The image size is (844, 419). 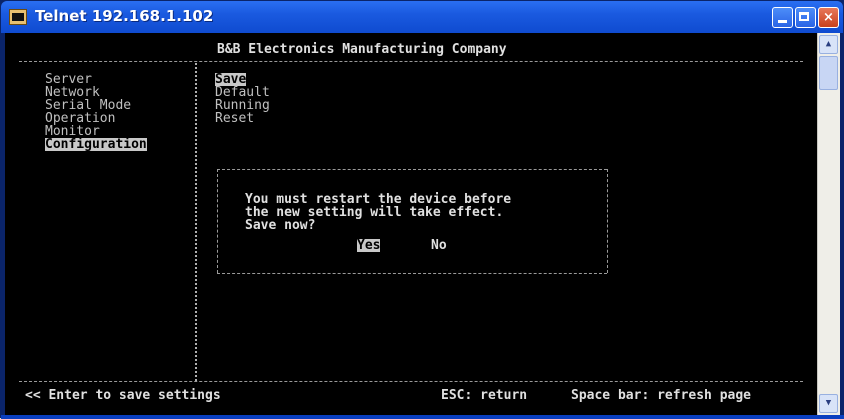 I want to click on footer-save-hint: << Enter to save settings, so click(x=123, y=395).